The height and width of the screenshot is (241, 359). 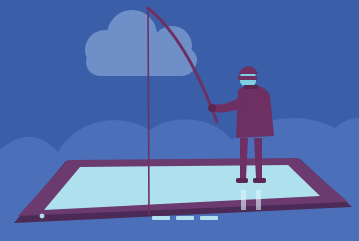 What do you see at coordinates (255, 111) in the screenshot?
I see `fisherman-coat` at bounding box center [255, 111].